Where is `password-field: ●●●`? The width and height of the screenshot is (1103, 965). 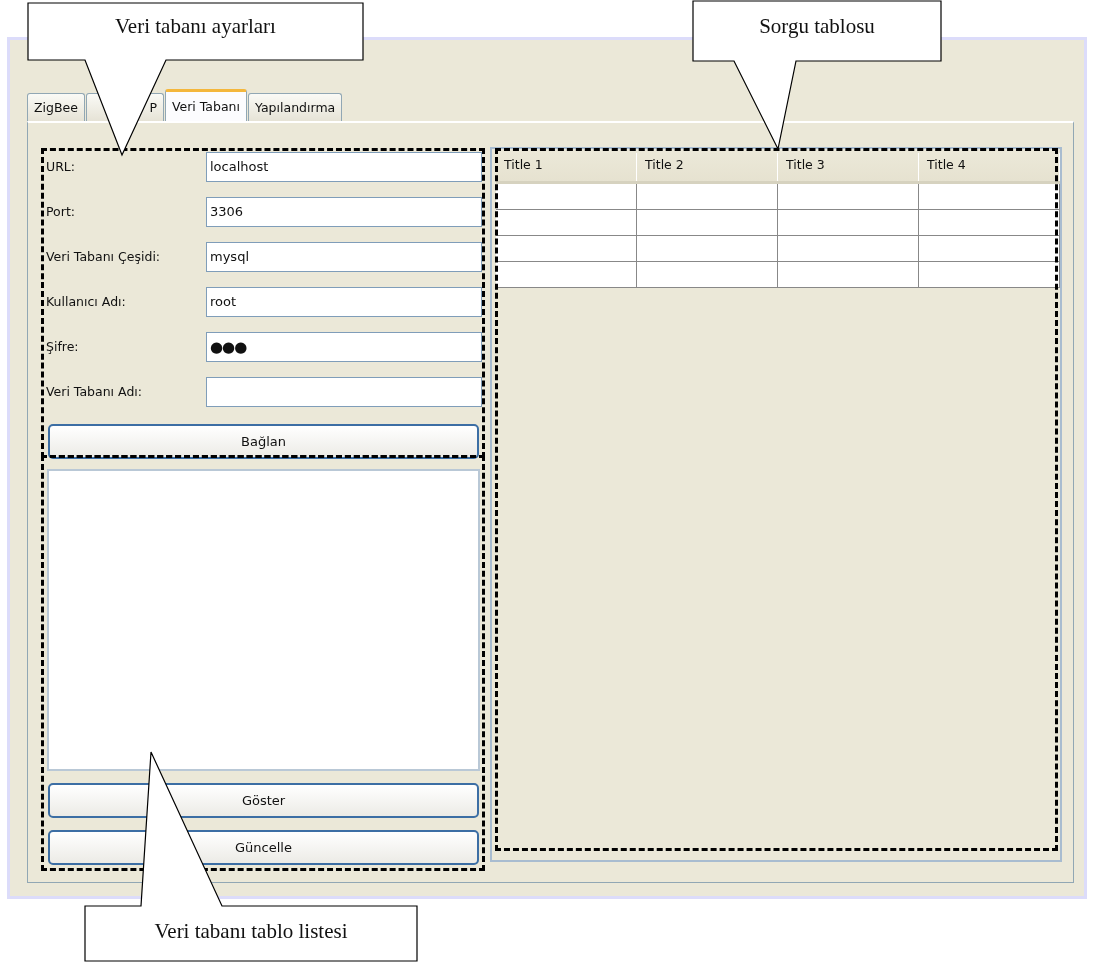
password-field: ●●● is located at coordinates (344, 346).